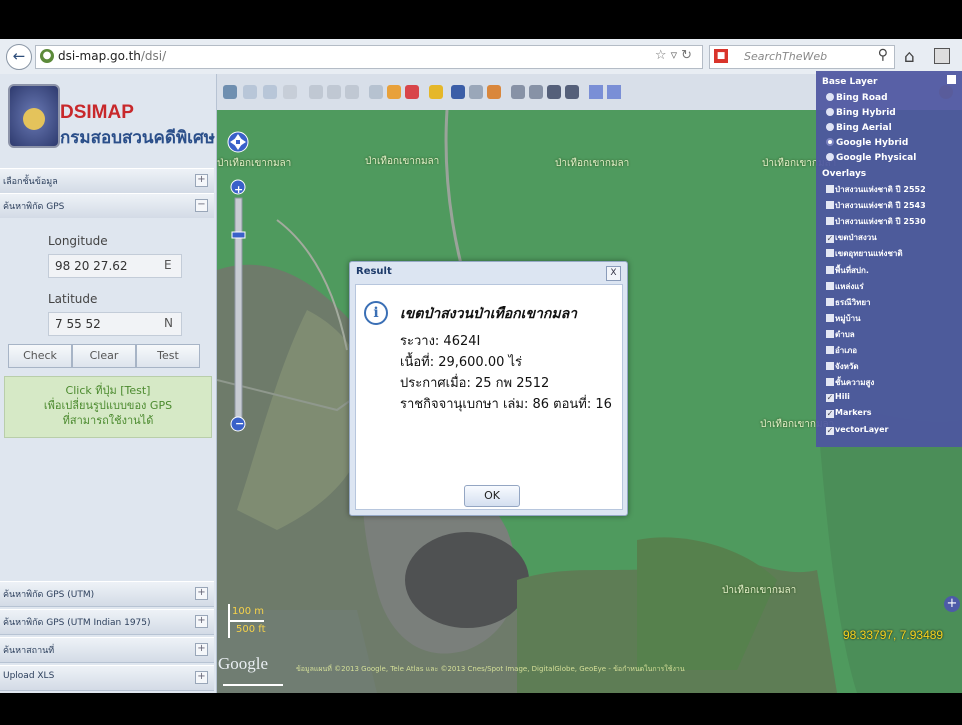 The image size is (962, 725). Describe the element at coordinates (458, 92) in the screenshot. I see `layers-icon` at that location.